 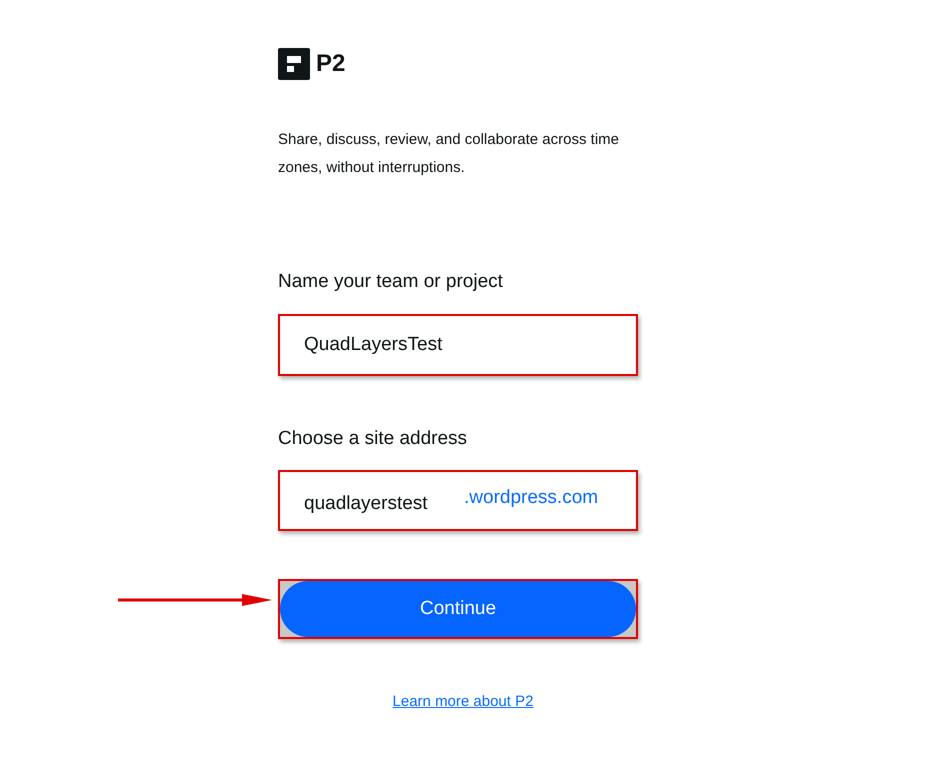 What do you see at coordinates (373, 439) in the screenshot?
I see `field-label: Choose a site address` at bounding box center [373, 439].